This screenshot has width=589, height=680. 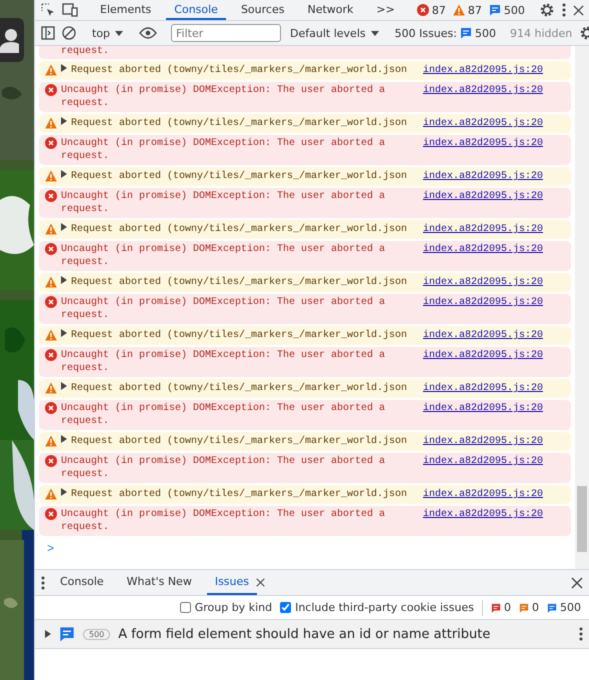 What do you see at coordinates (334, 33) in the screenshot?
I see `log-levels-select: Default levels` at bounding box center [334, 33].